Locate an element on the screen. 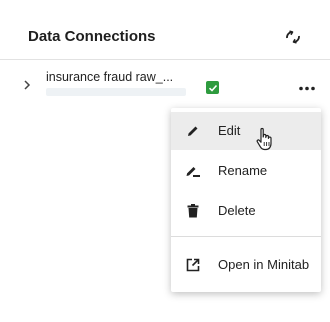 The image size is (330, 322). trash-icon is located at coordinates (193, 211).